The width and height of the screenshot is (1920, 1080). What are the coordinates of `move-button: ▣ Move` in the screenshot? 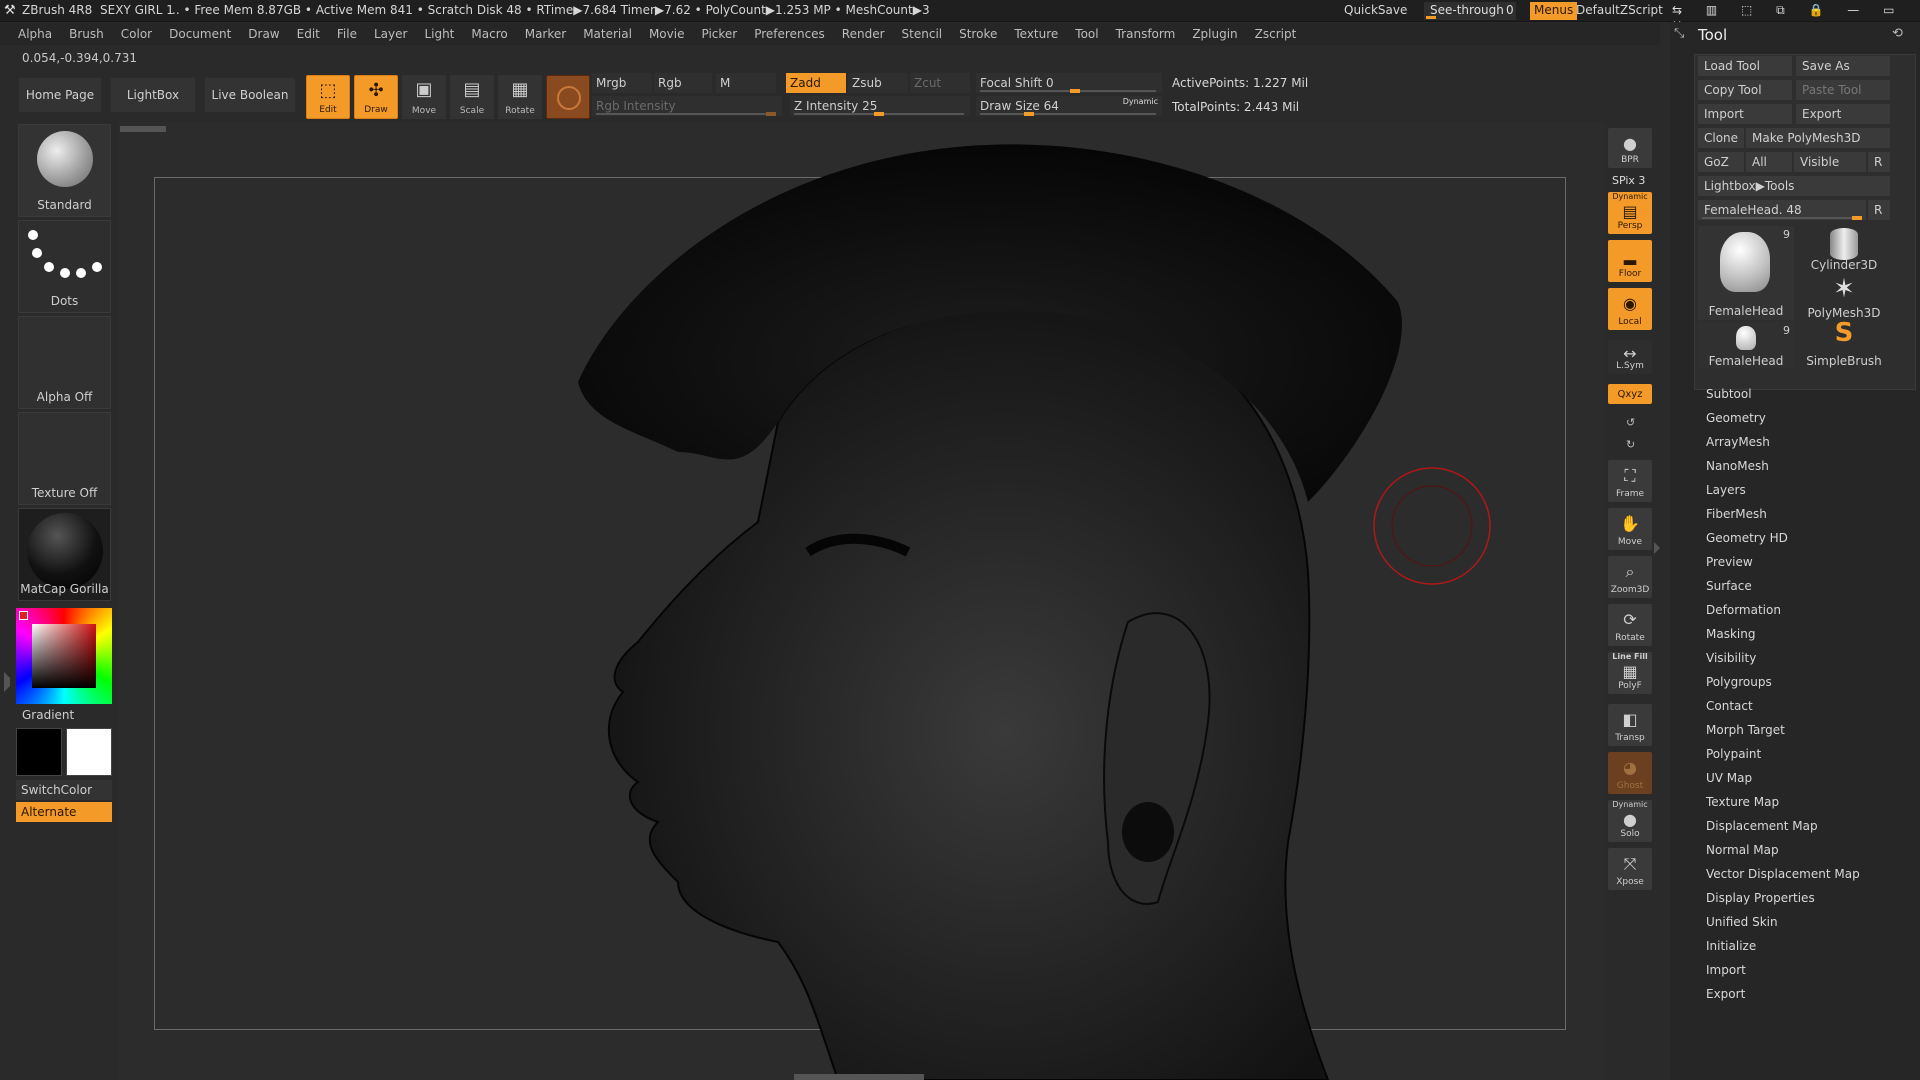 It's located at (424, 97).